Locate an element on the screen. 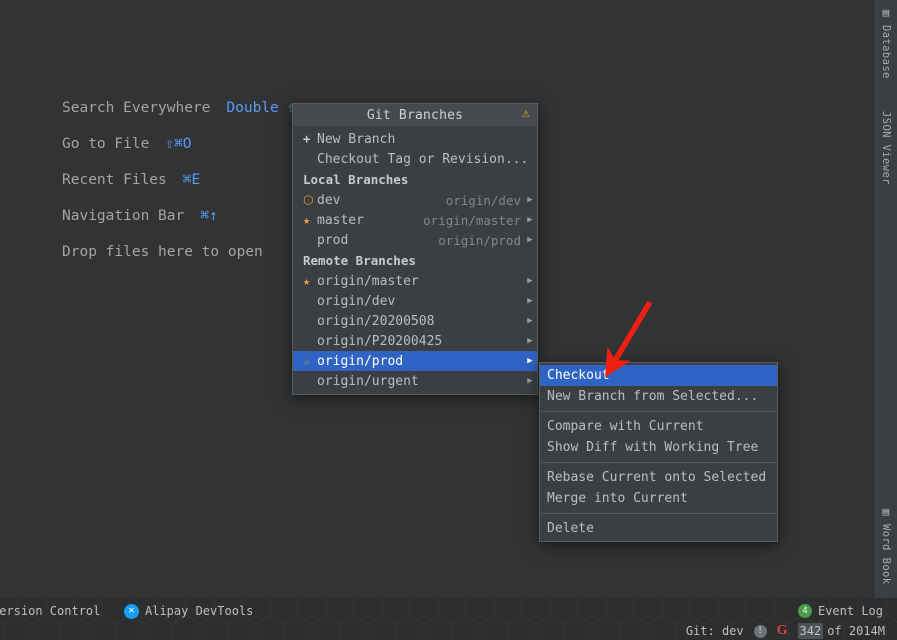  status-version-control: Version Control is located at coordinates (50, 611).